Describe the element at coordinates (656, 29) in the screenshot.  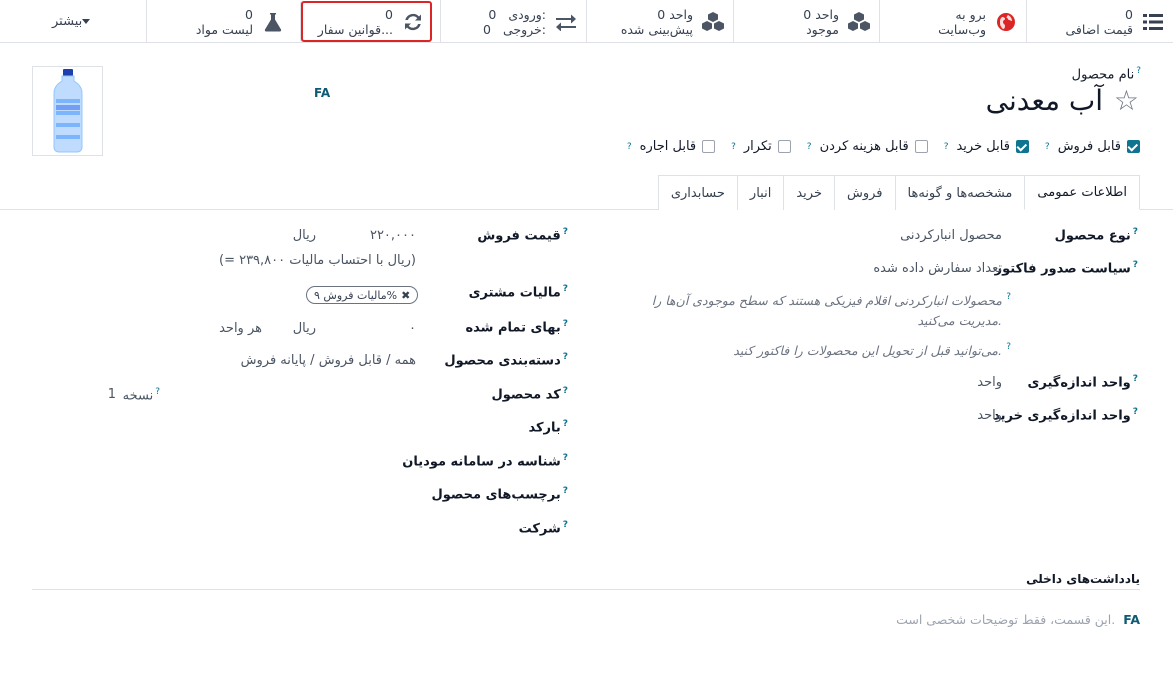
I see `forecasted-label: پیش‌بینی شده` at that location.